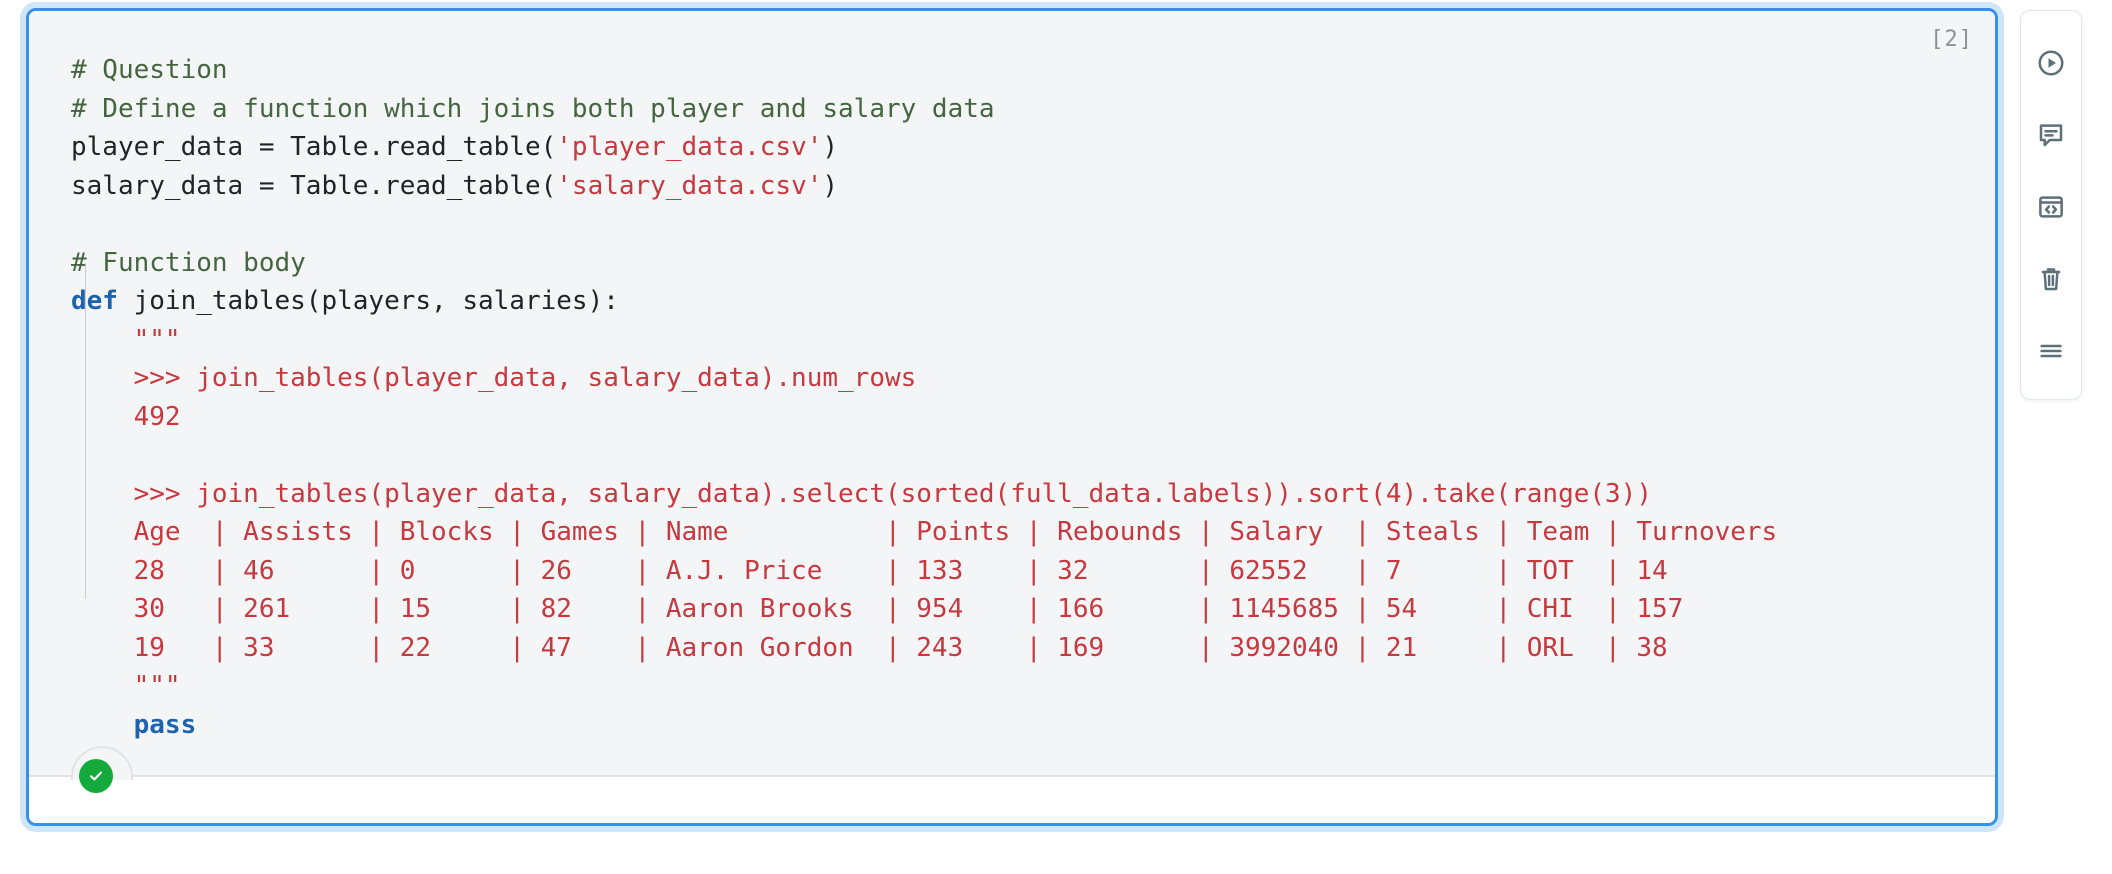  Describe the element at coordinates (94, 301) in the screenshot. I see `code-token: def` at that location.